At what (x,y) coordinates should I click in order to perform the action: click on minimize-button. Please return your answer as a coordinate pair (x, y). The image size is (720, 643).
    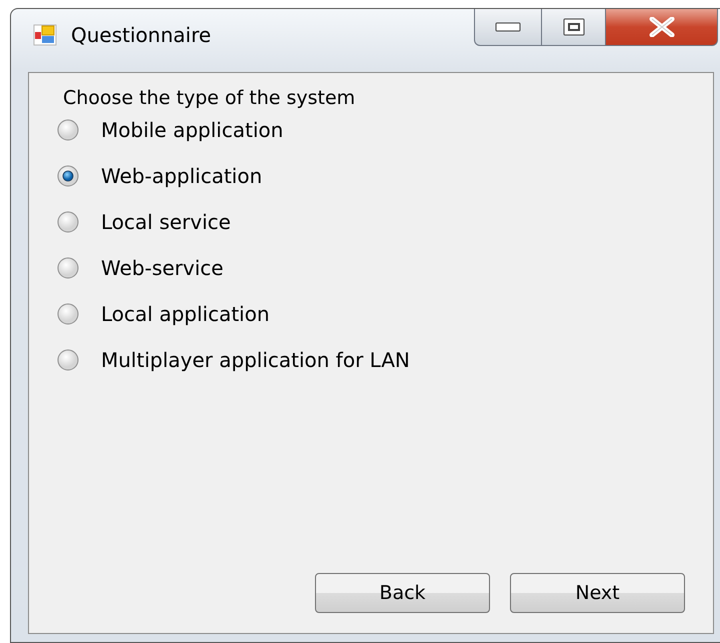
    Looking at the image, I should click on (508, 27).